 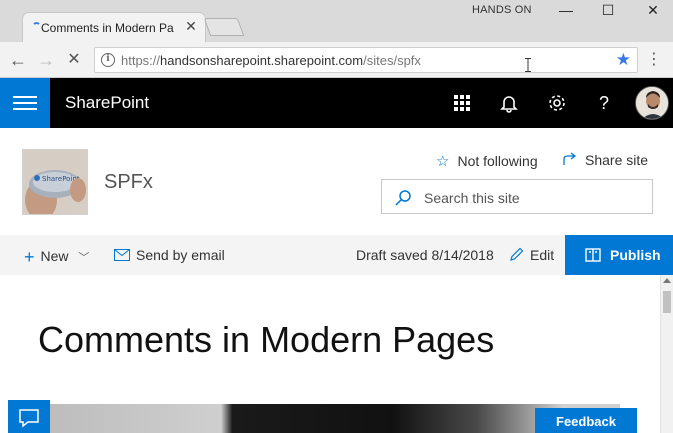 I want to click on minimize-icon: —, so click(x=566, y=10).